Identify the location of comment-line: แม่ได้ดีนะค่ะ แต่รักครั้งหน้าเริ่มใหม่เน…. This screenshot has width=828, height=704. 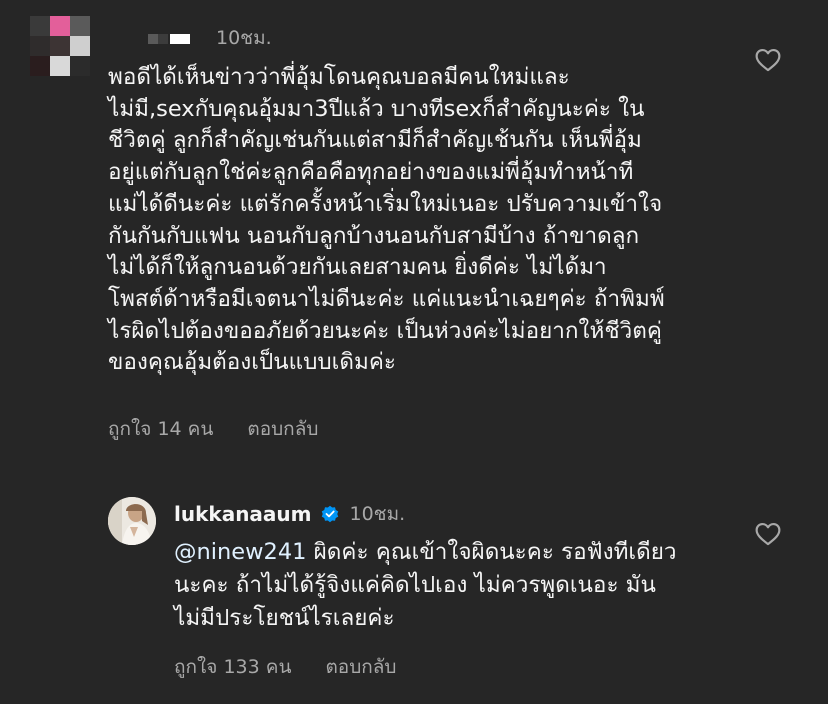
(385, 203).